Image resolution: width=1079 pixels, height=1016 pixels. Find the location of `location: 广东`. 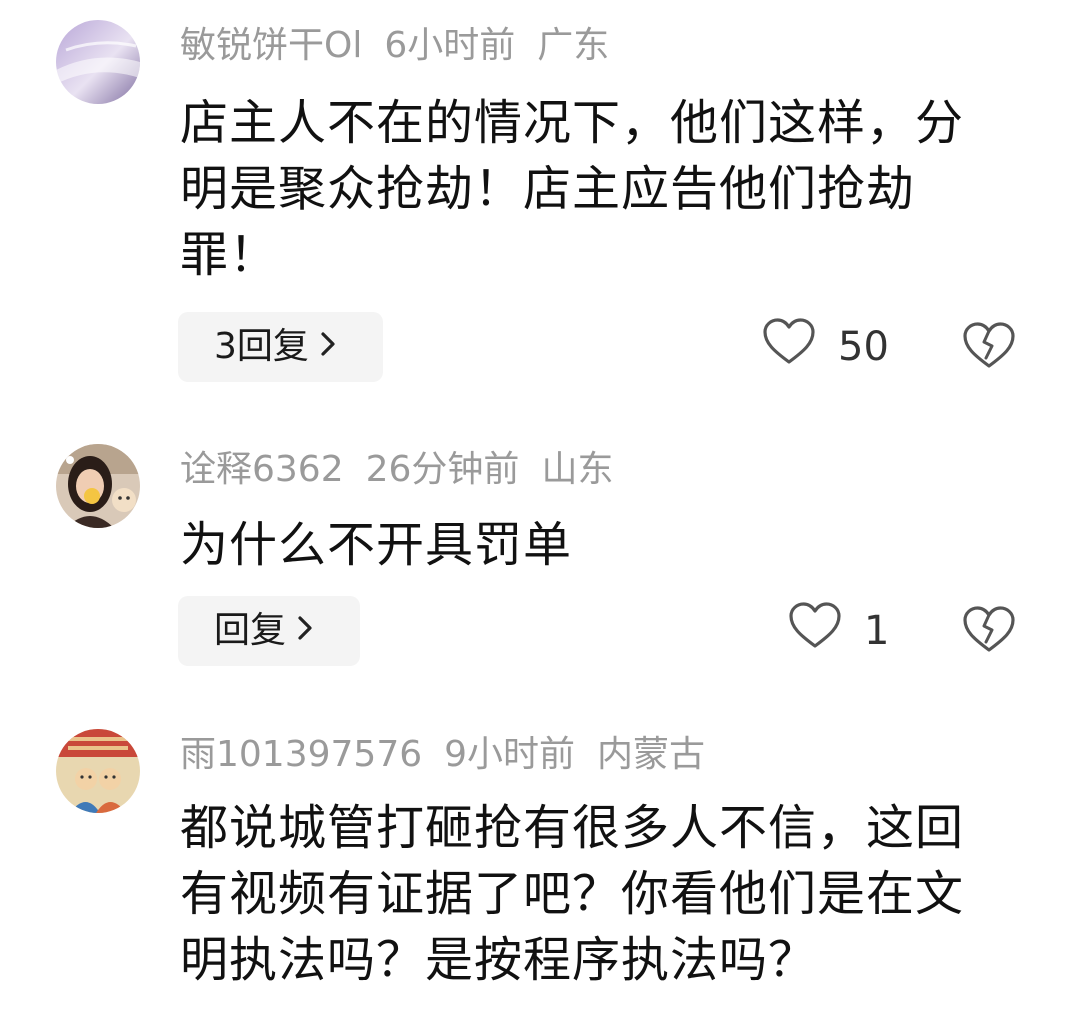

location: 广东 is located at coordinates (573, 45).